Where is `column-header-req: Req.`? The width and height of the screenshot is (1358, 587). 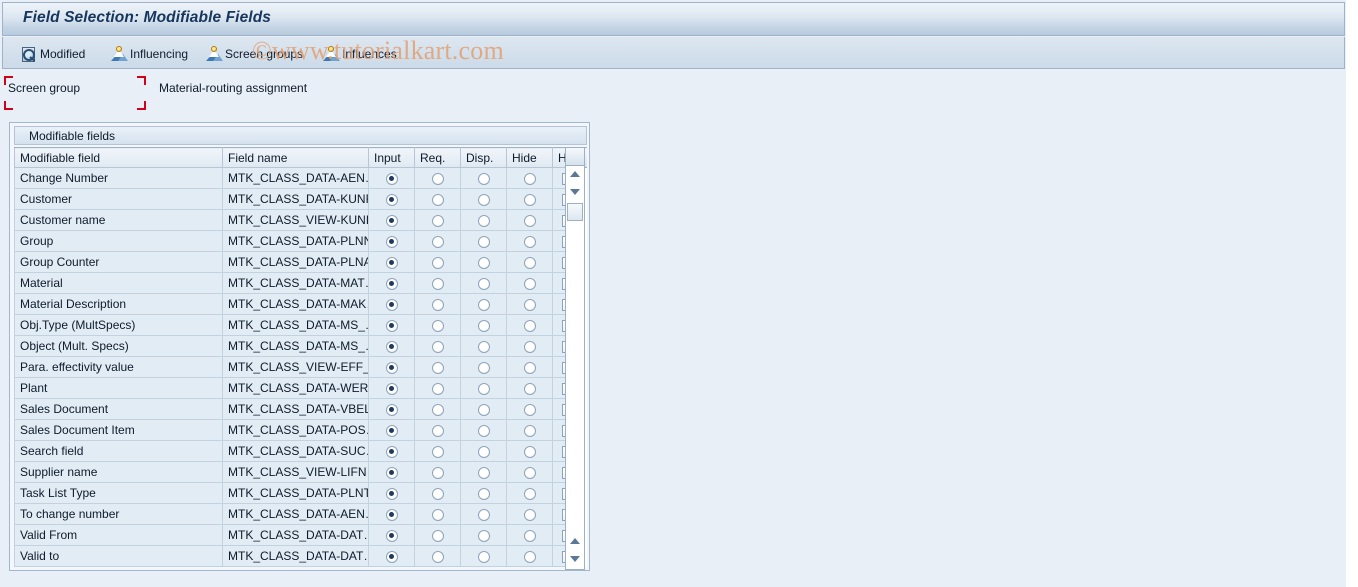 column-header-req: Req. is located at coordinates (437, 157).